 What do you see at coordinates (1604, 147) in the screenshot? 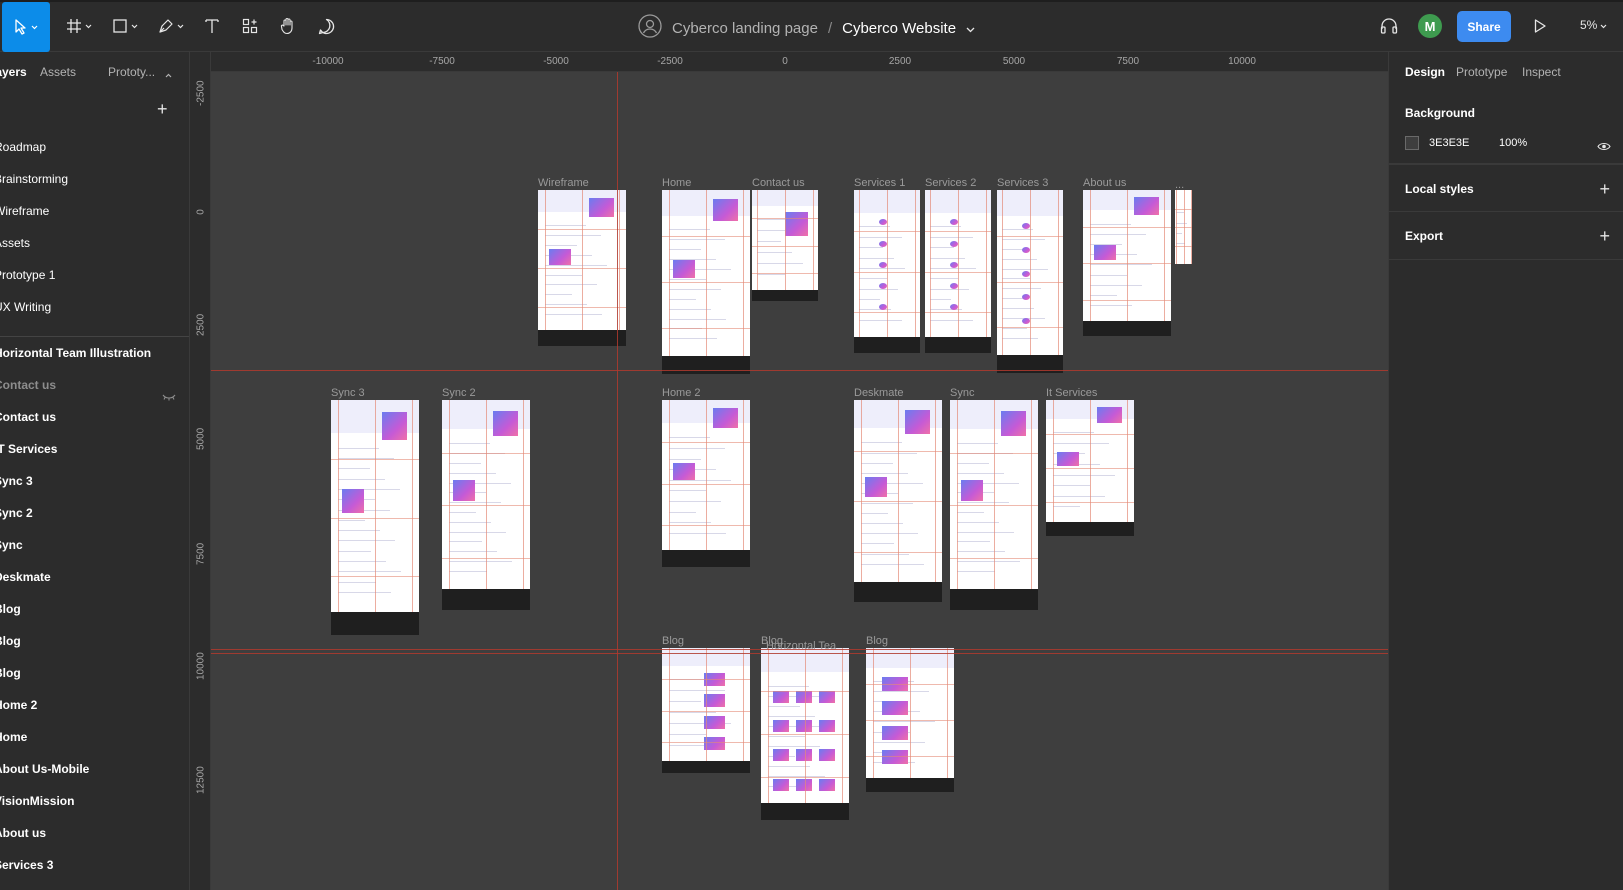
I see `eye-icon` at bounding box center [1604, 147].